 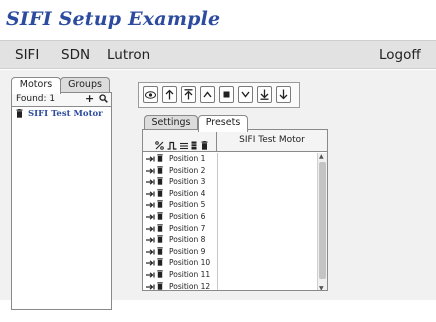 What do you see at coordinates (190, 286) in the screenshot?
I see `position-label: Position 12` at bounding box center [190, 286].